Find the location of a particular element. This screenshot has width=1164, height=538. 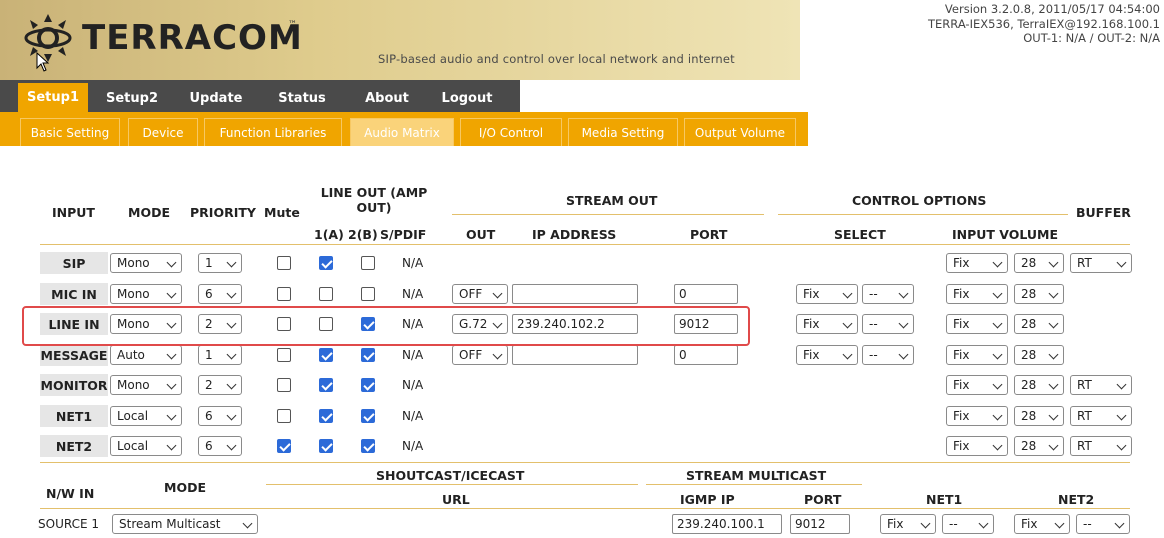

source-1-igmp-ip-input: 239.240.100.1 is located at coordinates (727, 524).